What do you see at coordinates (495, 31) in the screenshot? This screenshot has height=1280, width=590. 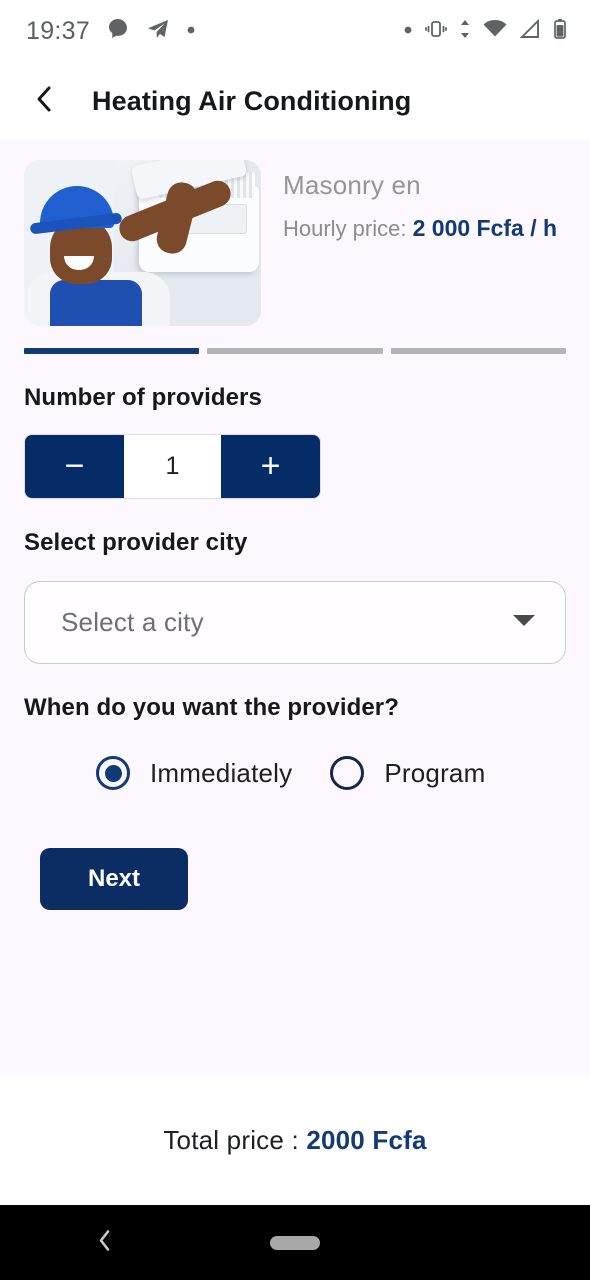 I see `wifi-icon: 4` at bounding box center [495, 31].